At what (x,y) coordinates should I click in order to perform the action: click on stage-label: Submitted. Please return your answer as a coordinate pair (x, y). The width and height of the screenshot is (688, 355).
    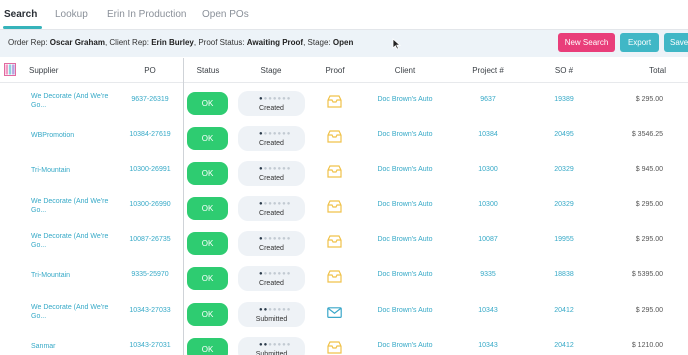
    Looking at the image, I should click on (271, 353).